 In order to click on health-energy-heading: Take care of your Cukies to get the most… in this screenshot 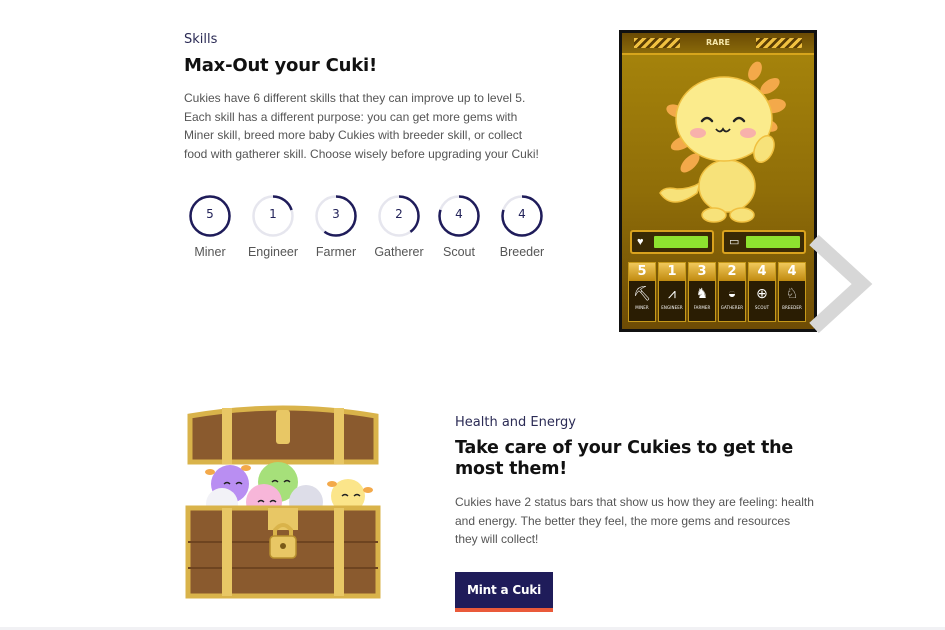, I will do `click(624, 458)`.